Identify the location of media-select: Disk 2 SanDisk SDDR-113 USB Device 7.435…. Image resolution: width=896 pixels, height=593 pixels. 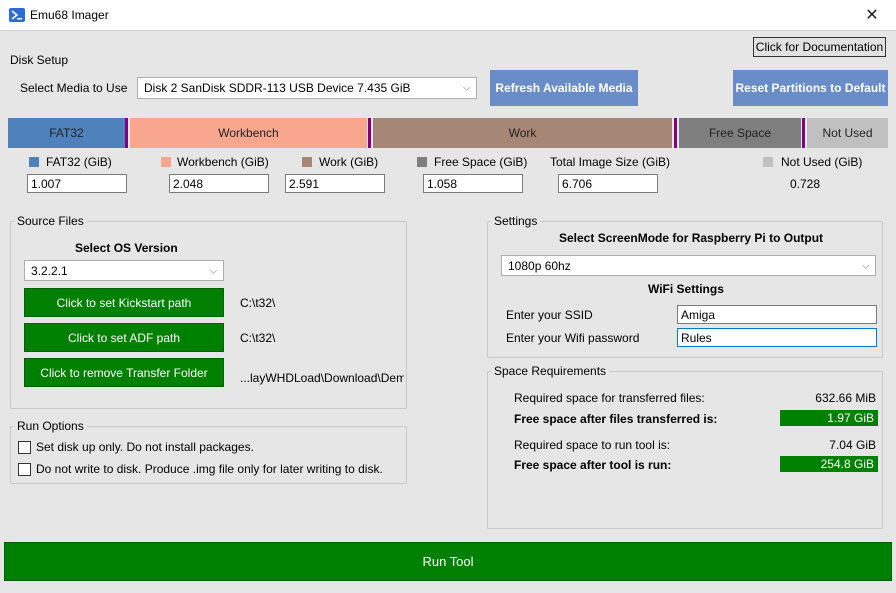
(307, 88).